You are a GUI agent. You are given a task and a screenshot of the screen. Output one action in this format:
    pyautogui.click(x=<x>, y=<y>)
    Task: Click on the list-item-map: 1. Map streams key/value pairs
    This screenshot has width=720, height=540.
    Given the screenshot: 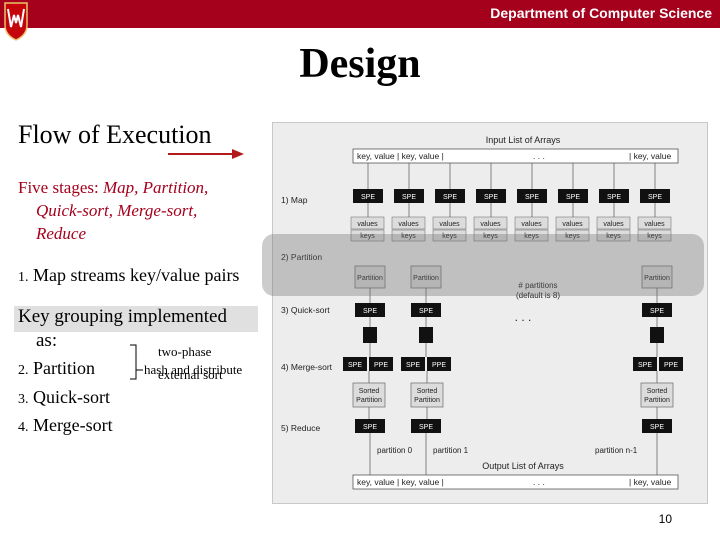 What is the action you would take?
    pyautogui.click(x=128, y=275)
    